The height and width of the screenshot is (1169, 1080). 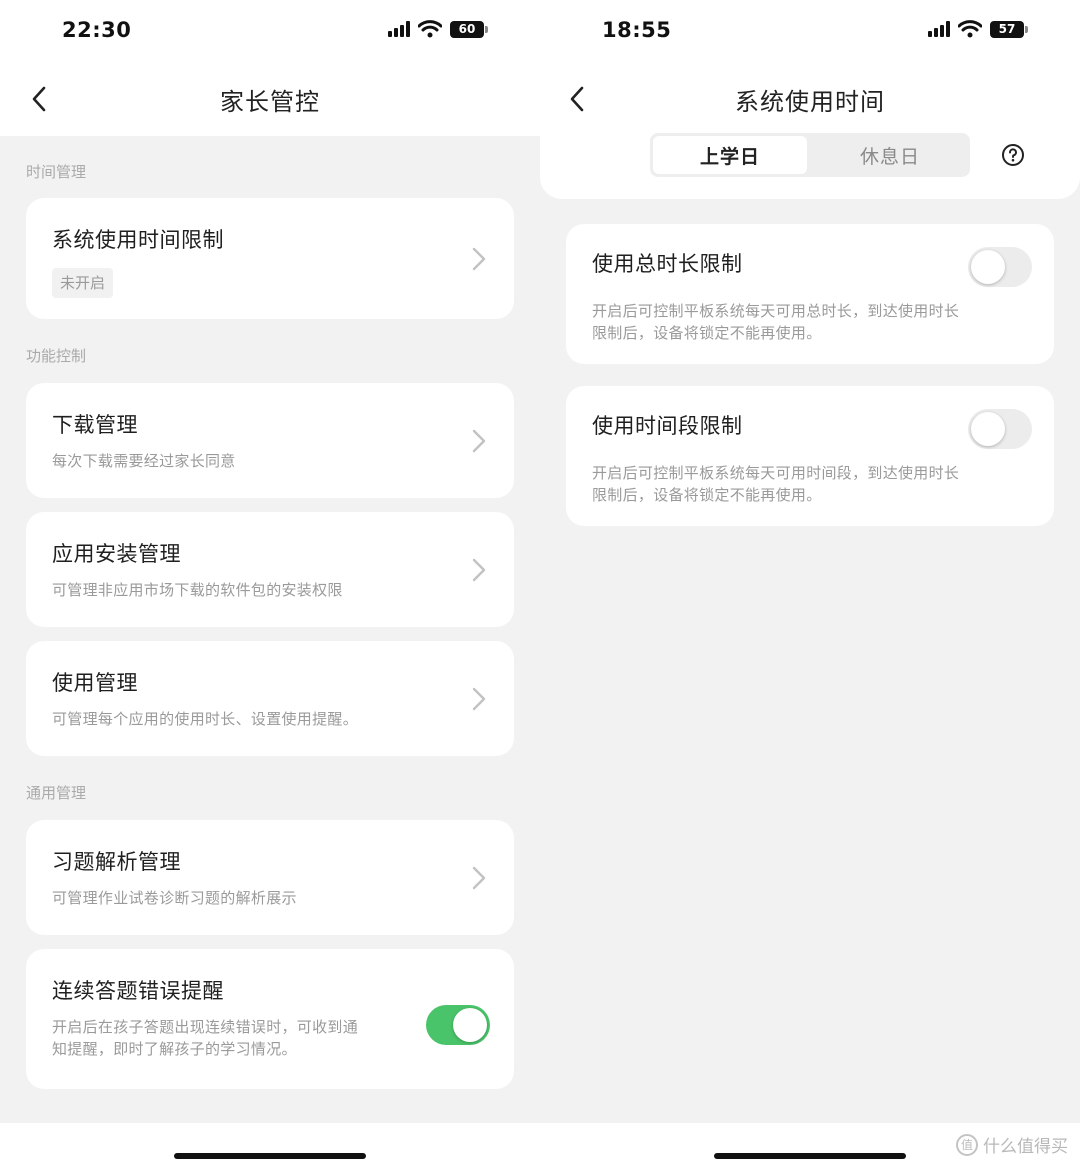 What do you see at coordinates (270, 877) in the screenshot?
I see `exercise-analysis-item: 习题解析管理 可管理作业试卷诊断习题的解析展示` at bounding box center [270, 877].